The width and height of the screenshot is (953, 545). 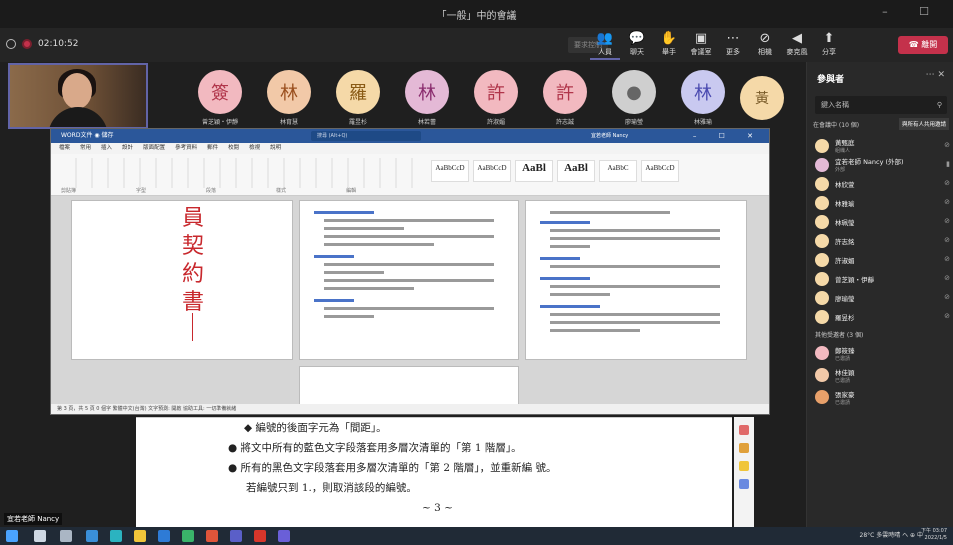 What do you see at coordinates (605, 45) in the screenshot?
I see `people-button: 👥 人員` at bounding box center [605, 45].